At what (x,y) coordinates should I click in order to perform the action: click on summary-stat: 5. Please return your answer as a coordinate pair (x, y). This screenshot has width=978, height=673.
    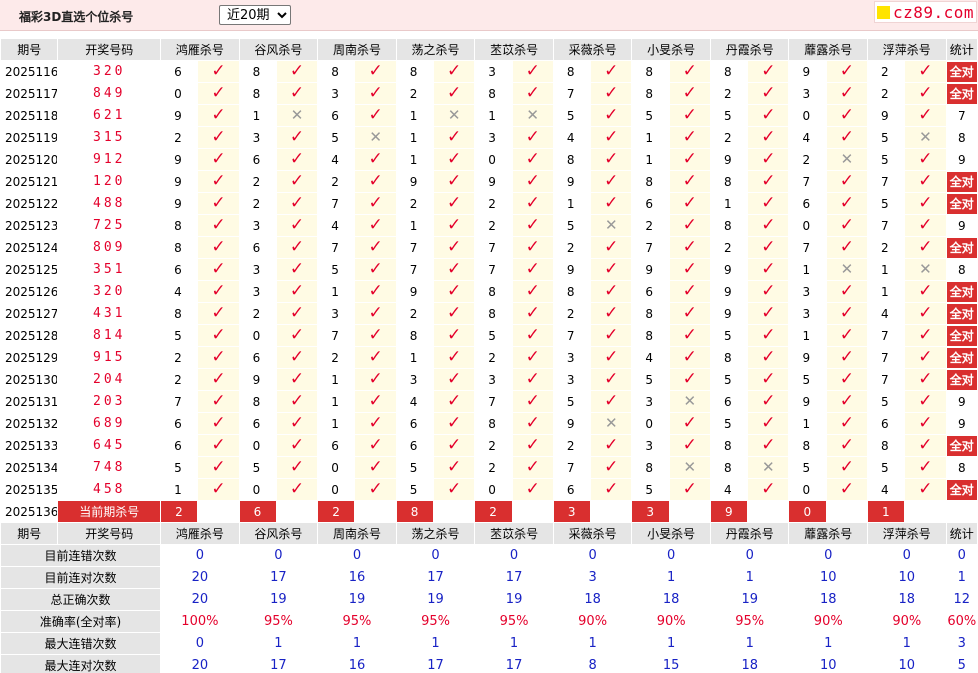
    Looking at the image, I should click on (961, 663).